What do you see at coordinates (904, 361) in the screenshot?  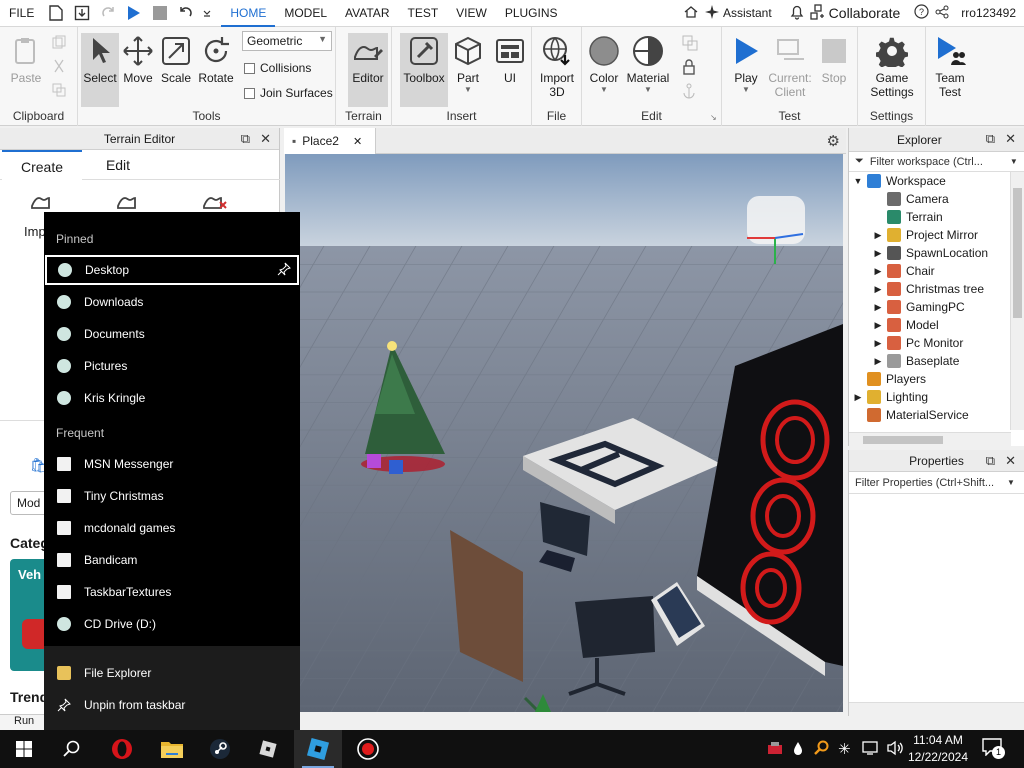 I see `explorer-item: ▶ Baseplate` at bounding box center [904, 361].